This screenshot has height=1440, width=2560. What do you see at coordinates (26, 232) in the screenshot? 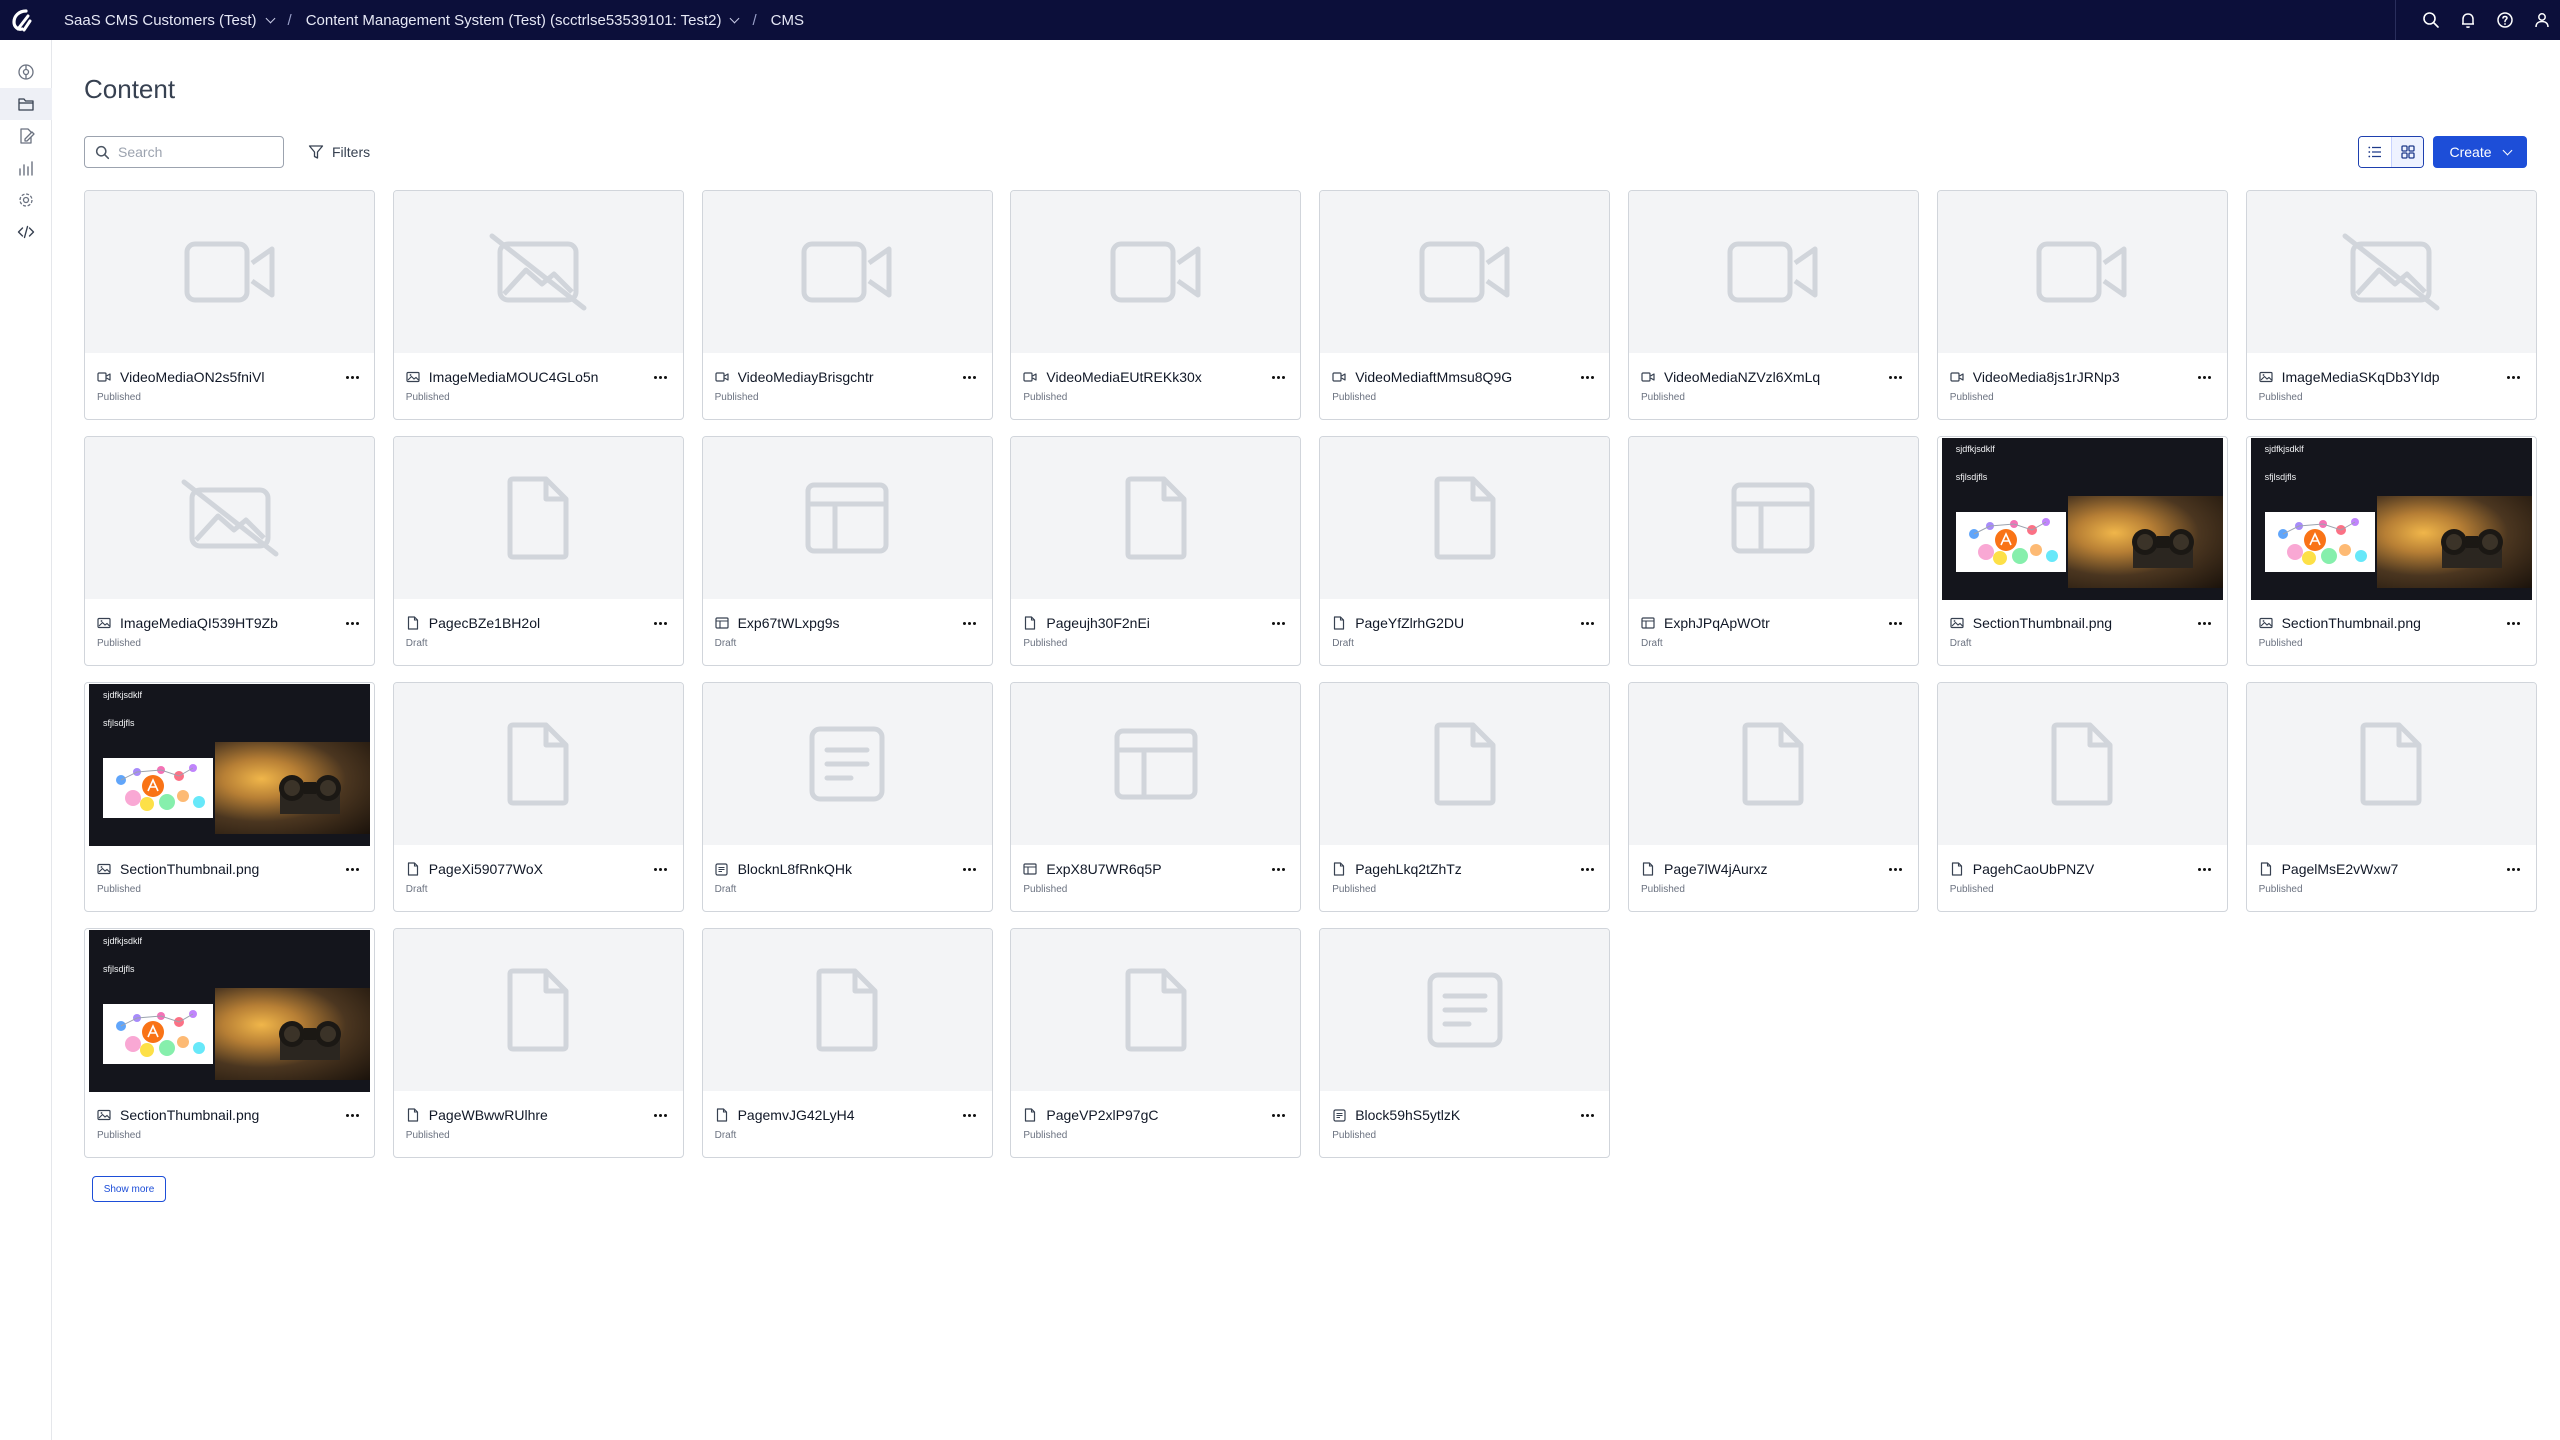
I see `rail-item-developer` at bounding box center [26, 232].